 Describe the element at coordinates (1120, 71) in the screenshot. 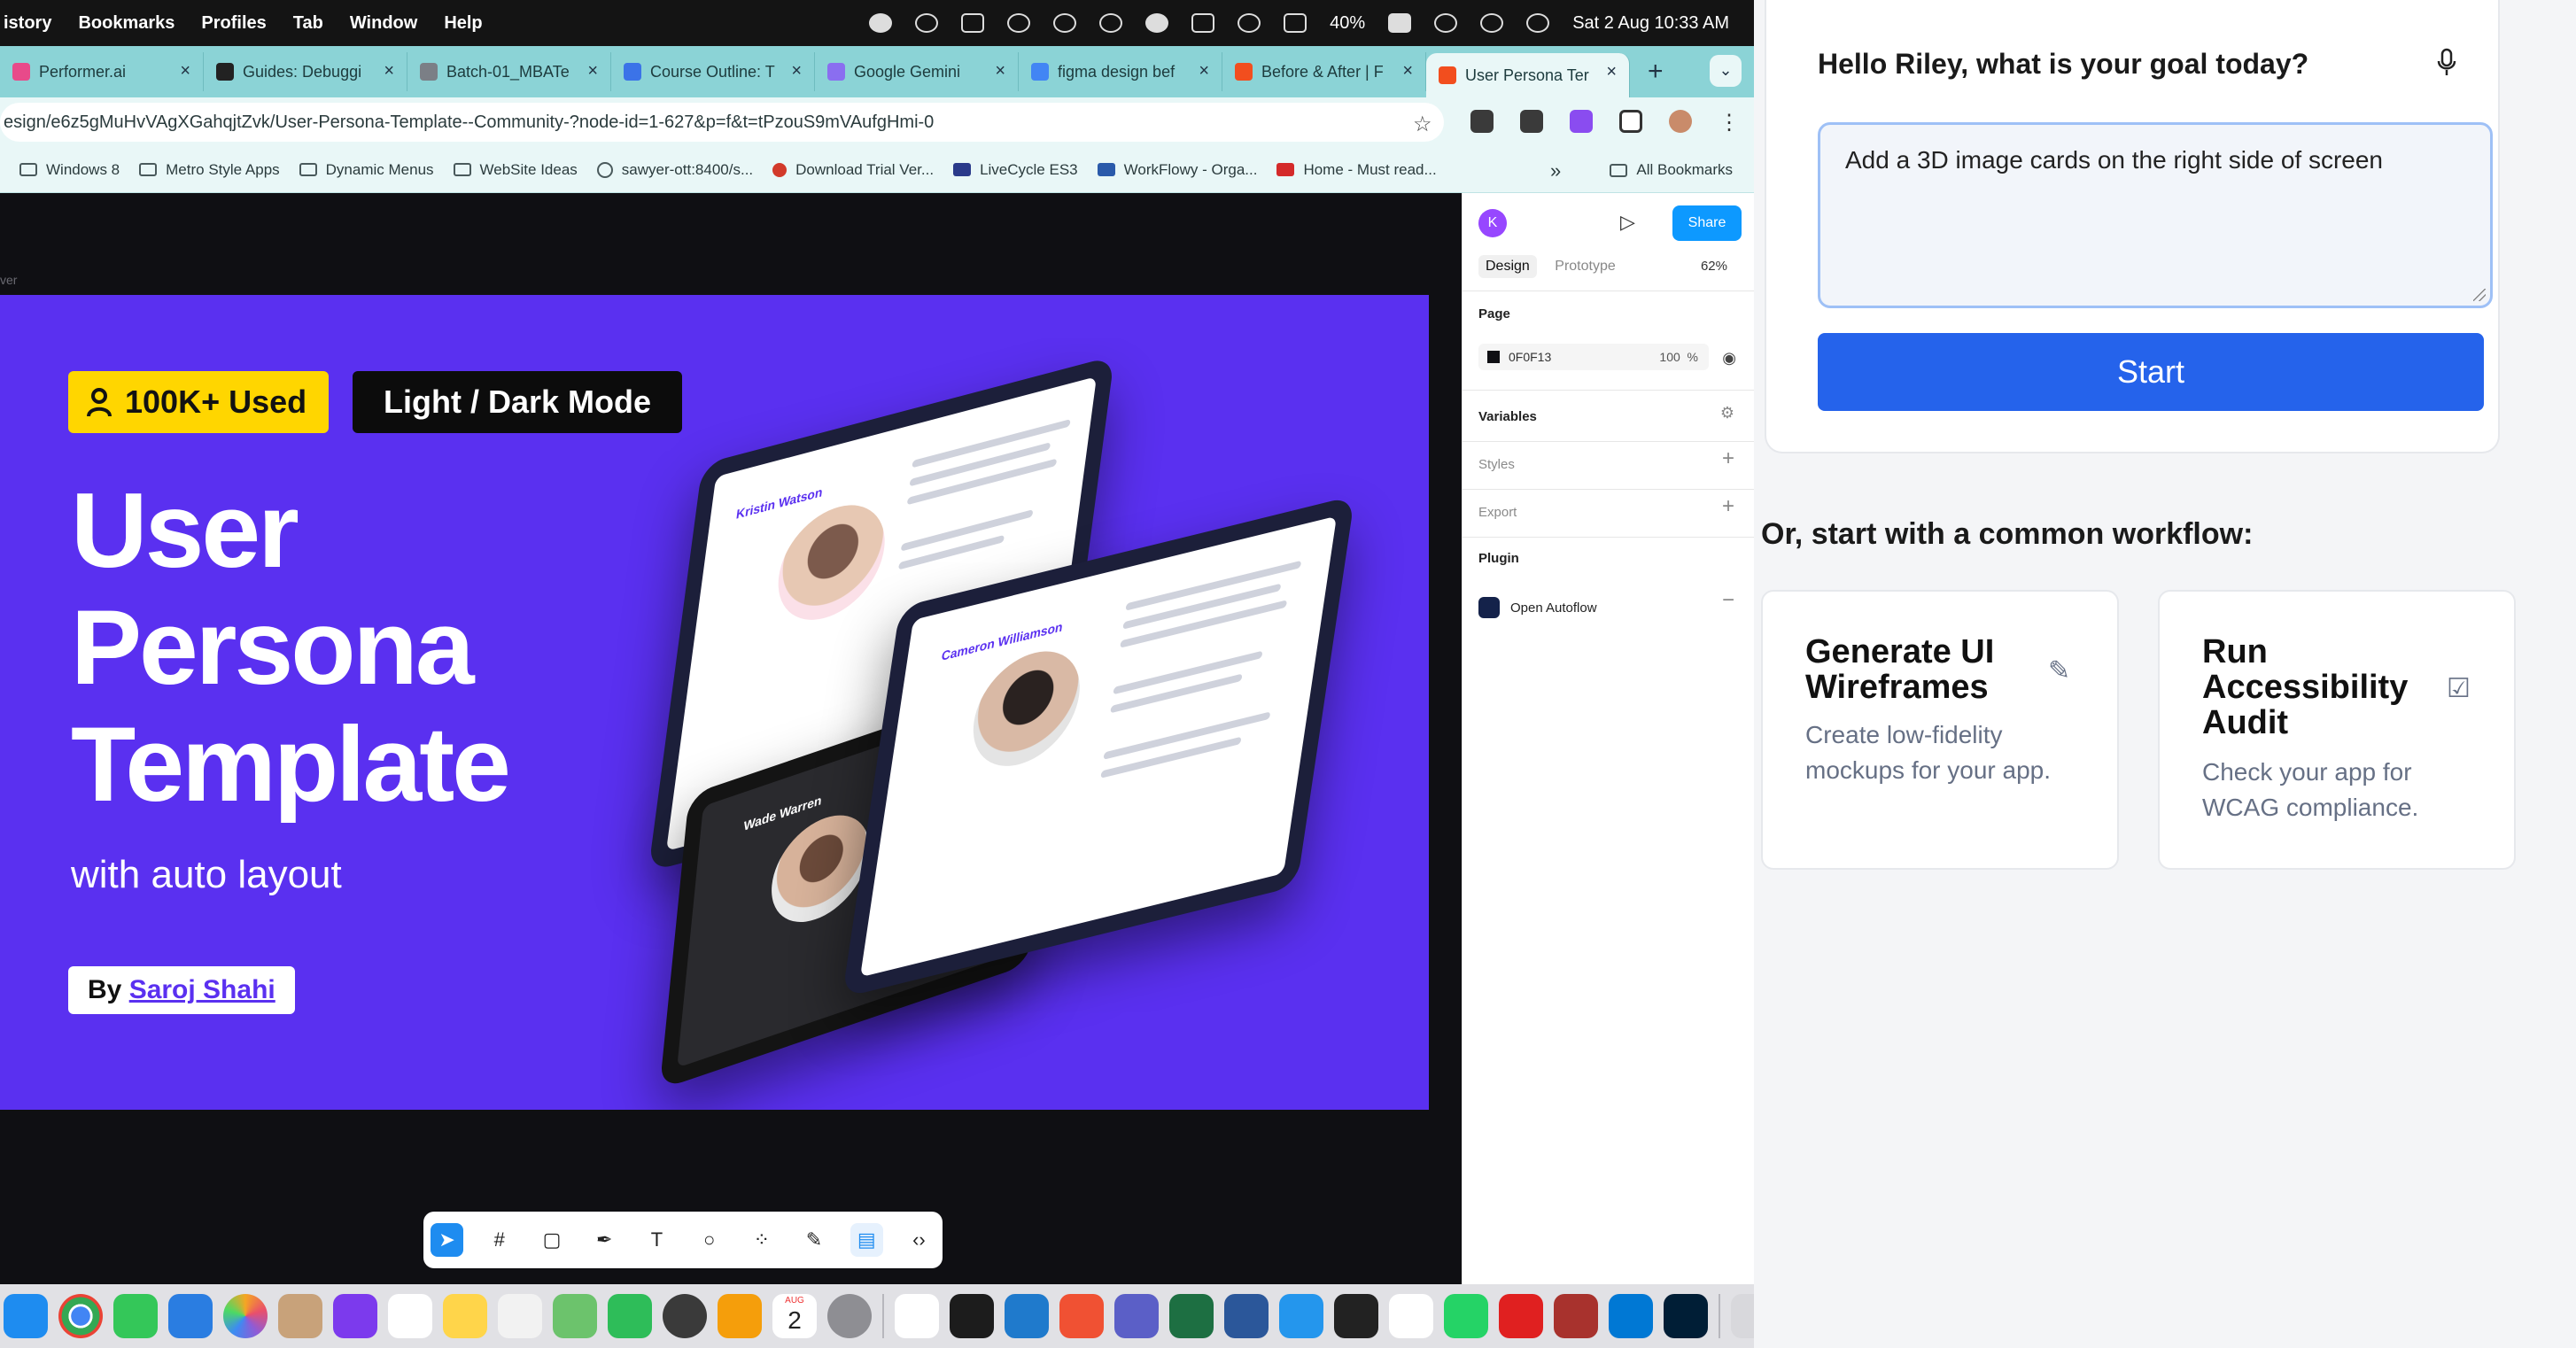

I see `tab-google-search: figma design bef ×` at that location.